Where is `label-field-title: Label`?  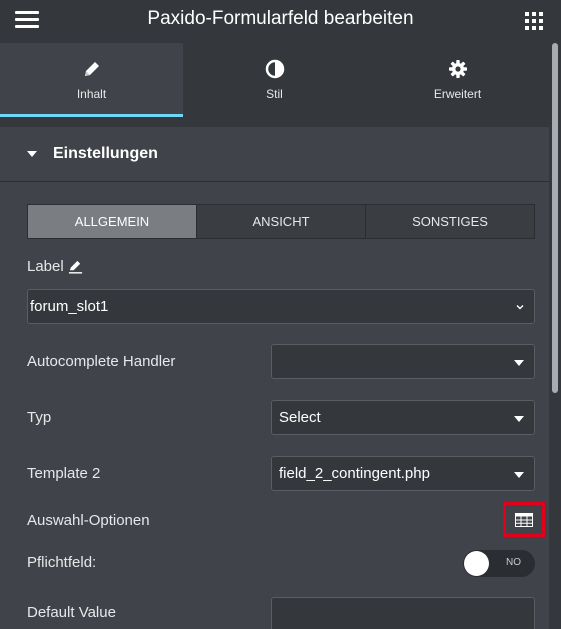
label-field-title: Label is located at coordinates (55, 266).